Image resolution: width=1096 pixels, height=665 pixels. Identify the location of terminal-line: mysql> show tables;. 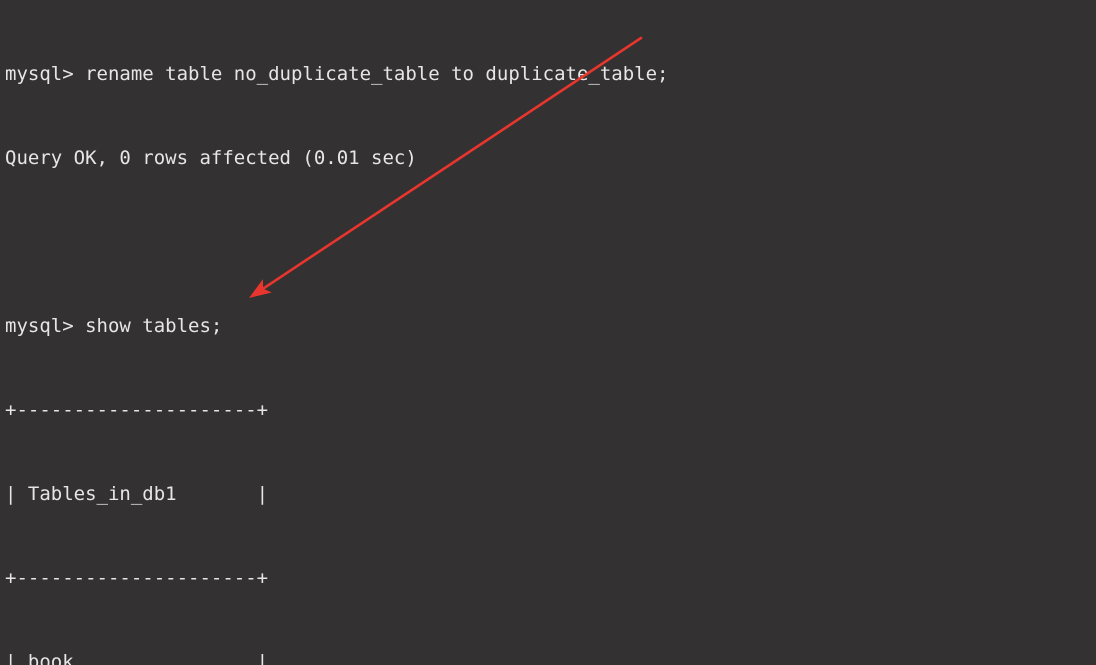
(114, 326).